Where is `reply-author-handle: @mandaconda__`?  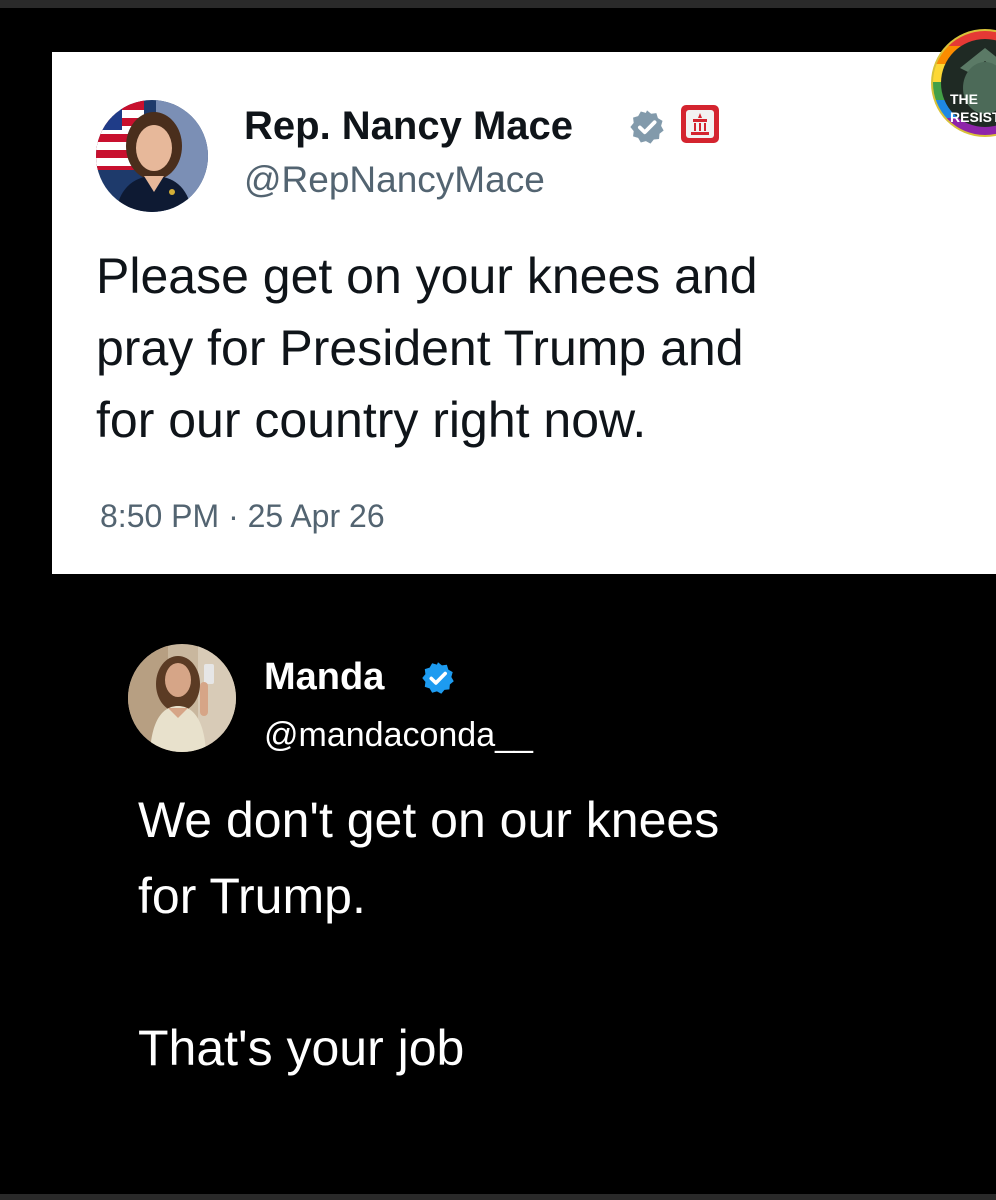 reply-author-handle: @mandaconda__ is located at coordinates (398, 735).